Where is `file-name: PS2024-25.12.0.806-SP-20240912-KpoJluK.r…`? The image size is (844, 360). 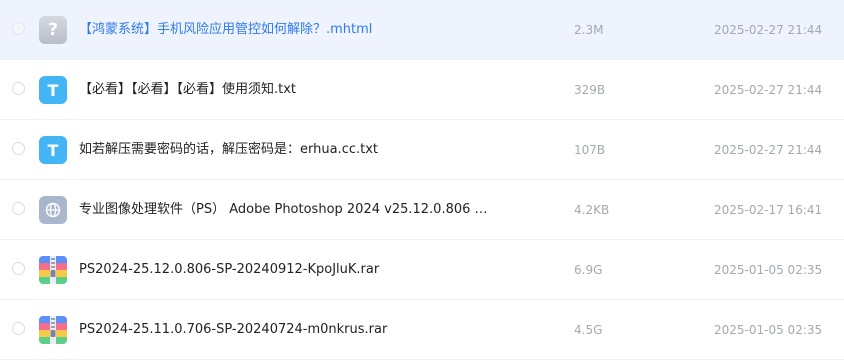
file-name: PS2024-25.12.0.806-SP-20240912-KpoJluK.r… is located at coordinates (289, 270).